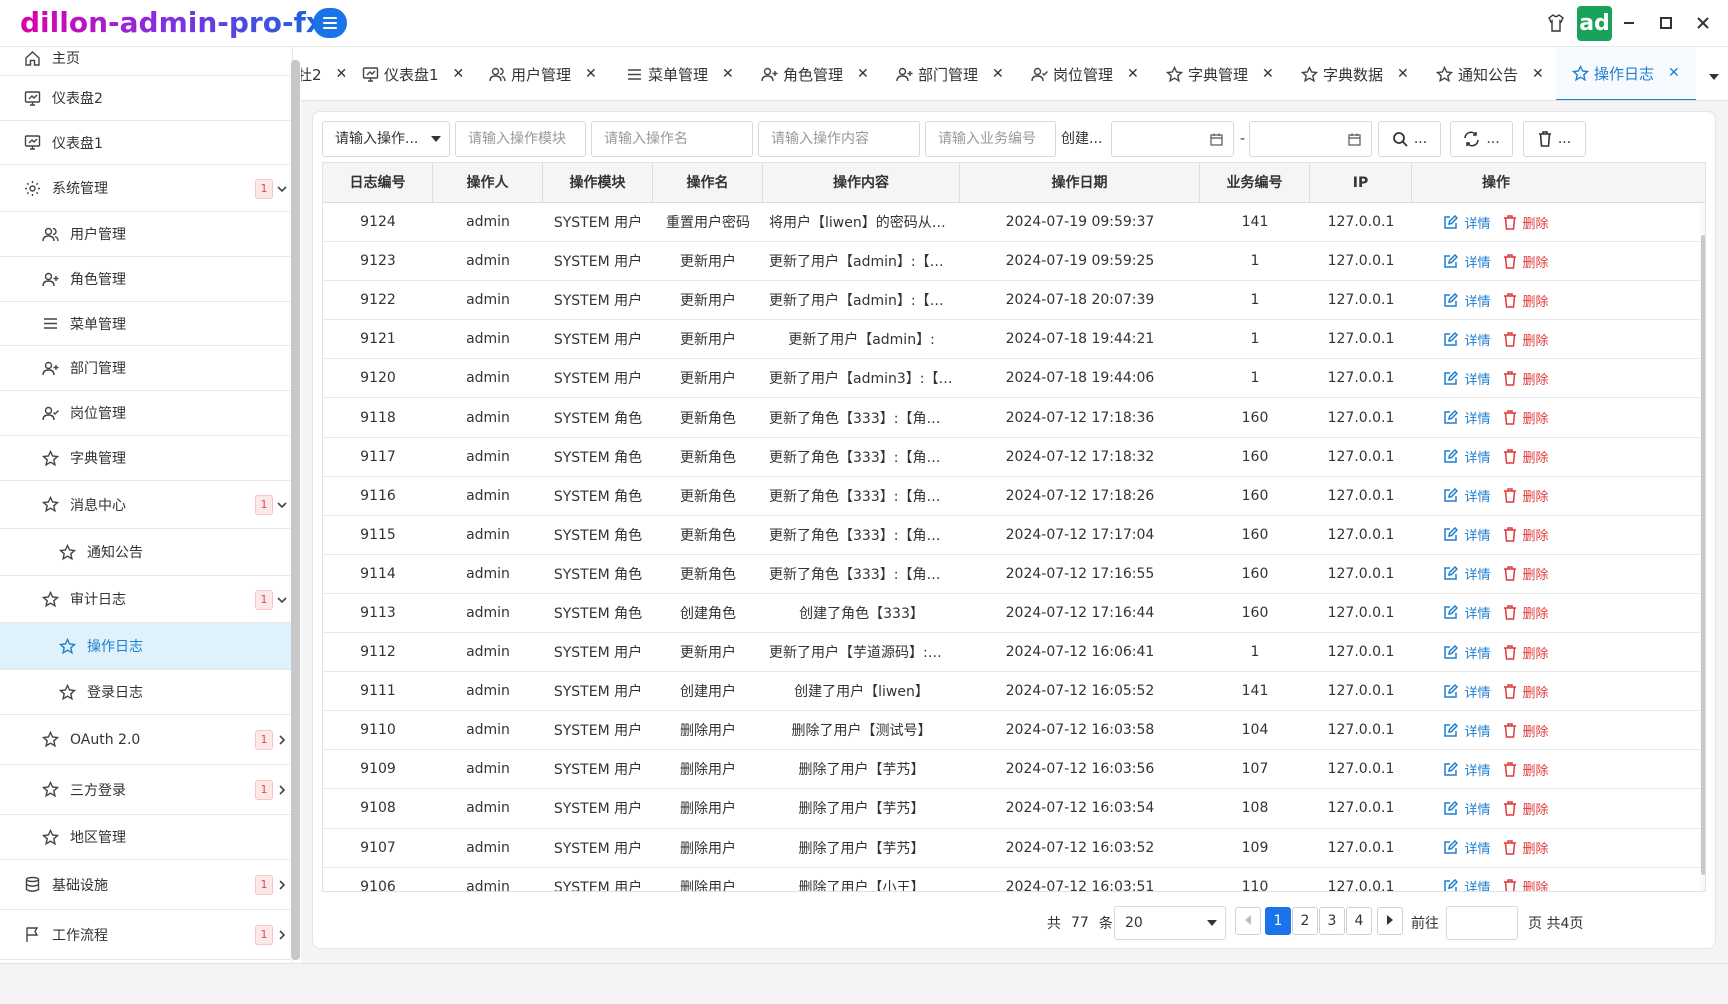  What do you see at coordinates (1332, 921) in the screenshot?
I see `page-button-3: 3` at bounding box center [1332, 921].